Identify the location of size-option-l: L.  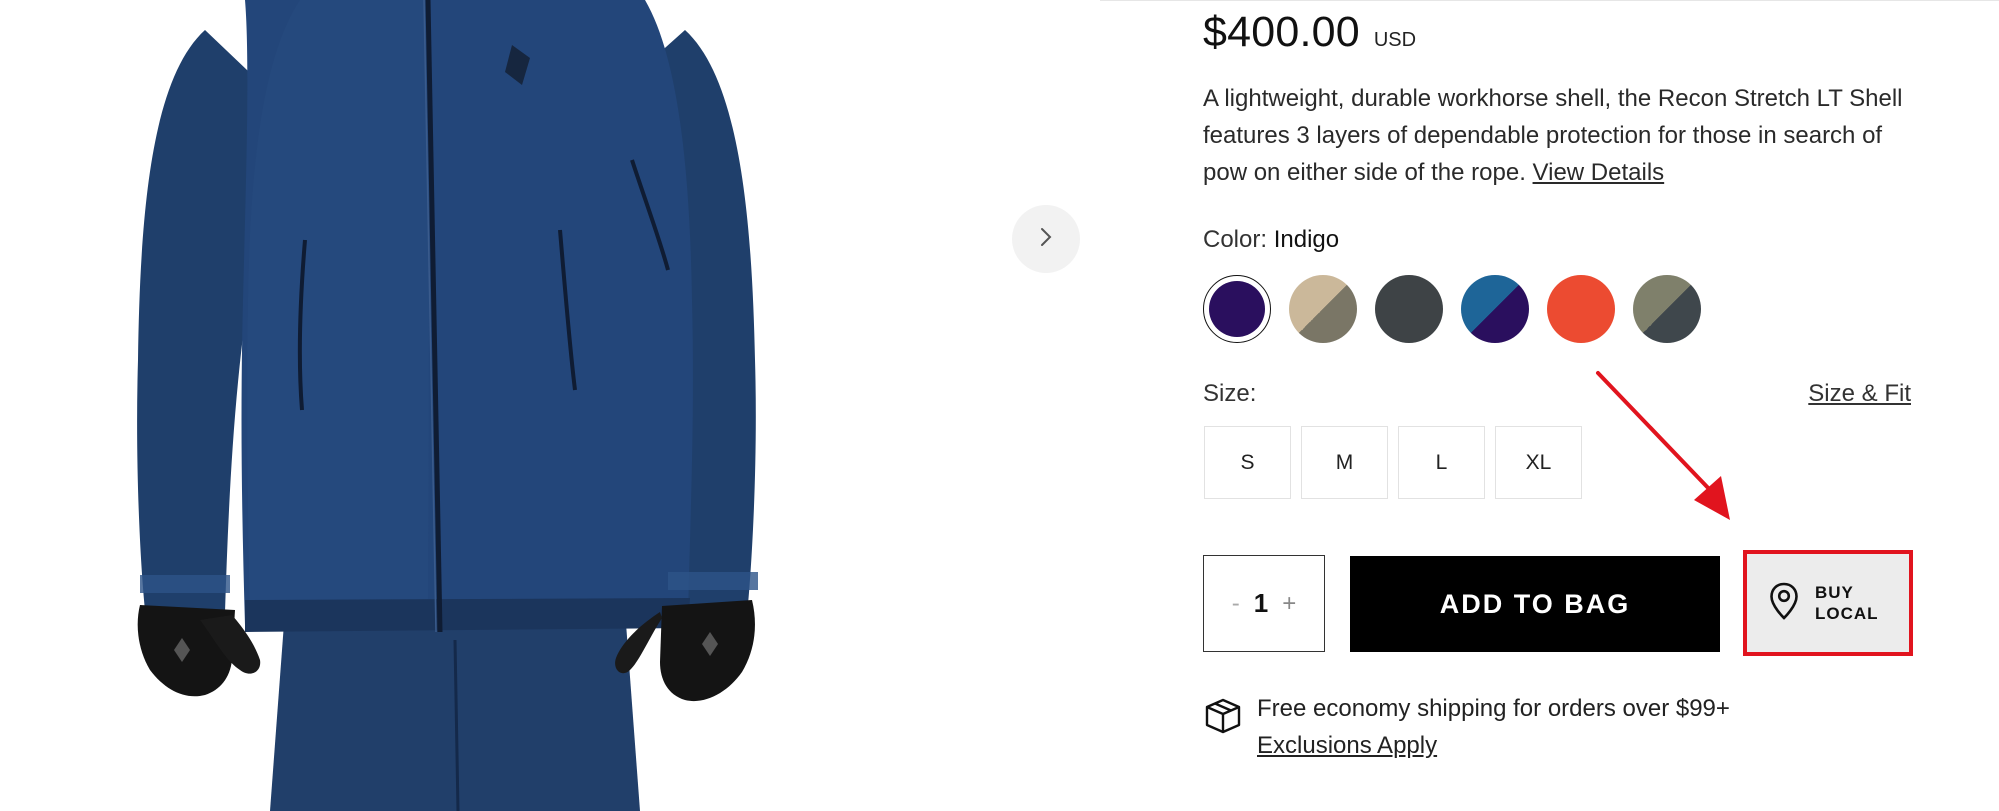
(1441, 462).